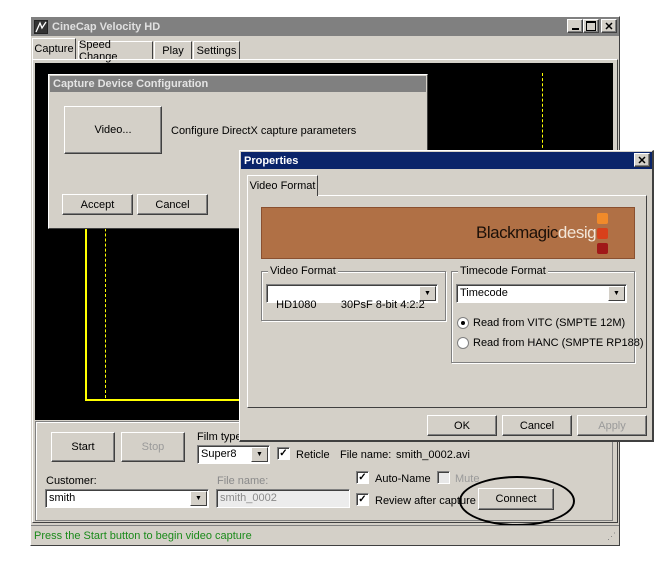 This screenshot has height=576, width=672. I want to click on timecode-format-legend: Timecode Format, so click(503, 271).